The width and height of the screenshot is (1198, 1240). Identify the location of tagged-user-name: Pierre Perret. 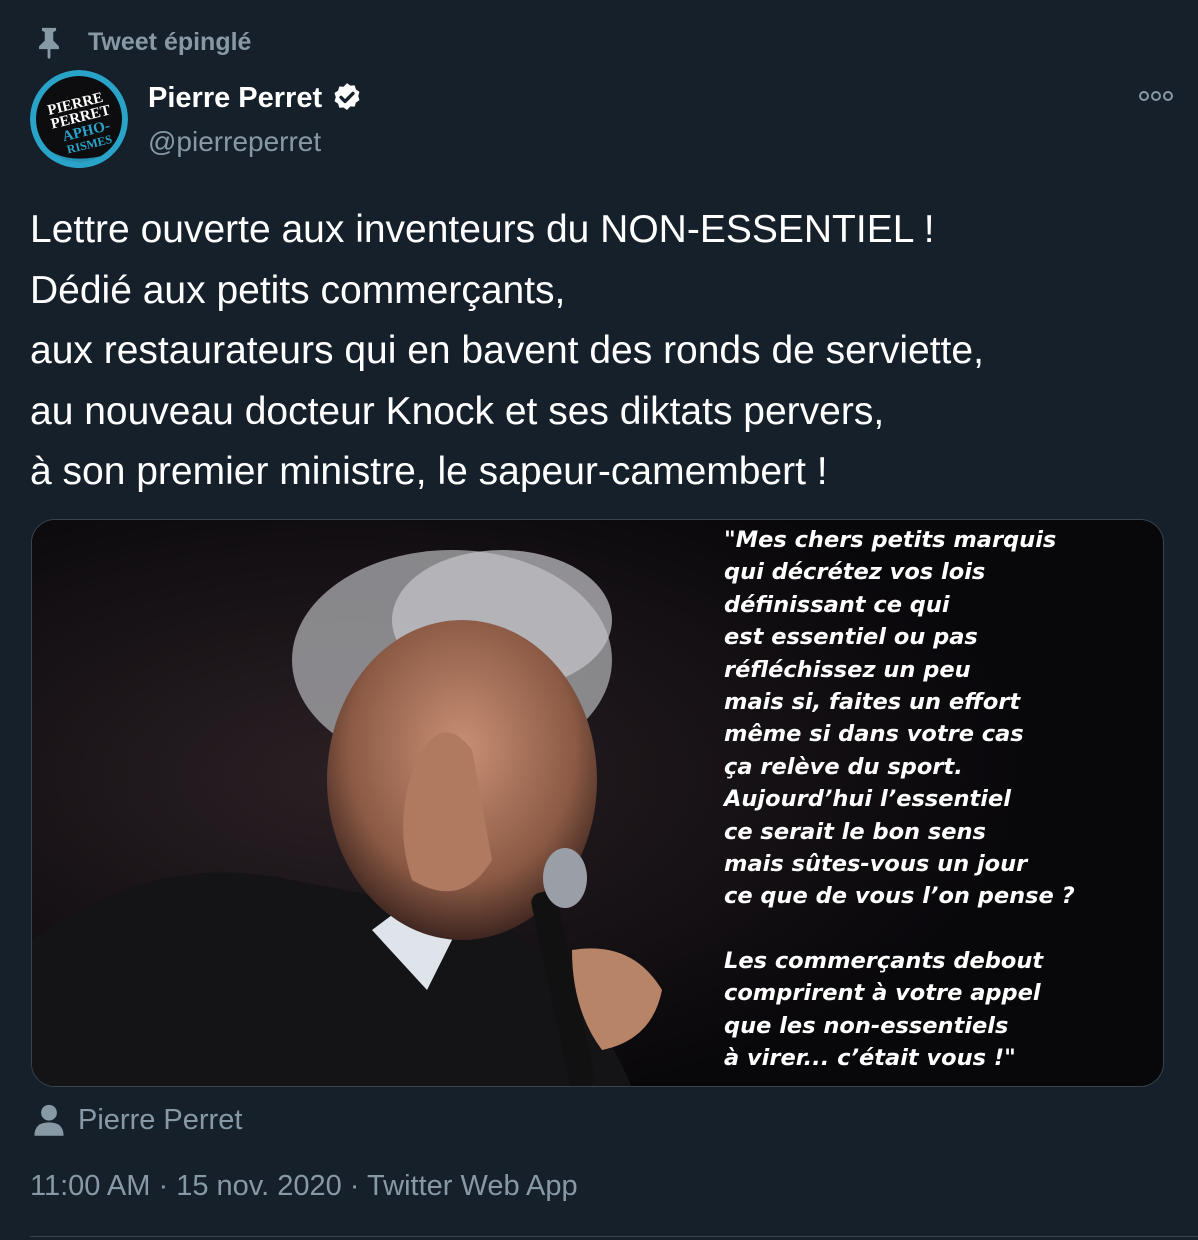
(160, 1120).